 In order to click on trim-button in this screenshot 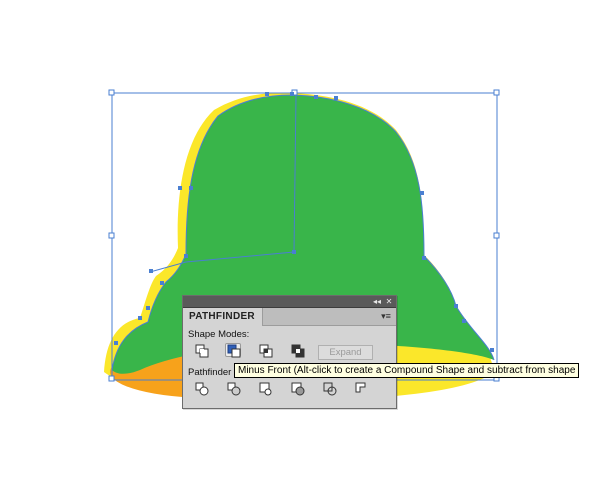, I will do `click(234, 389)`.